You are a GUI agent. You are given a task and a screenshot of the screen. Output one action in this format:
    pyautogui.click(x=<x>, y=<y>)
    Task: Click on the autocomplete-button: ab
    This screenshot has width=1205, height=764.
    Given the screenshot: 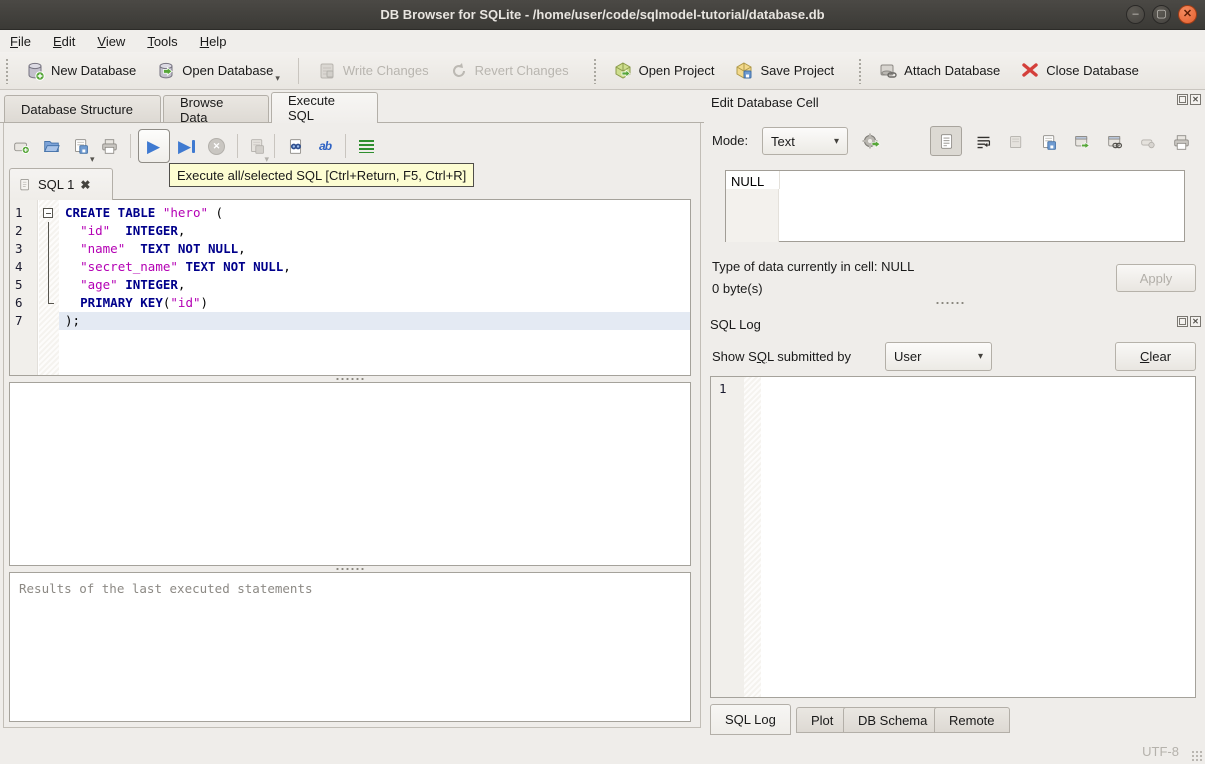 What is the action you would take?
    pyautogui.click(x=325, y=146)
    